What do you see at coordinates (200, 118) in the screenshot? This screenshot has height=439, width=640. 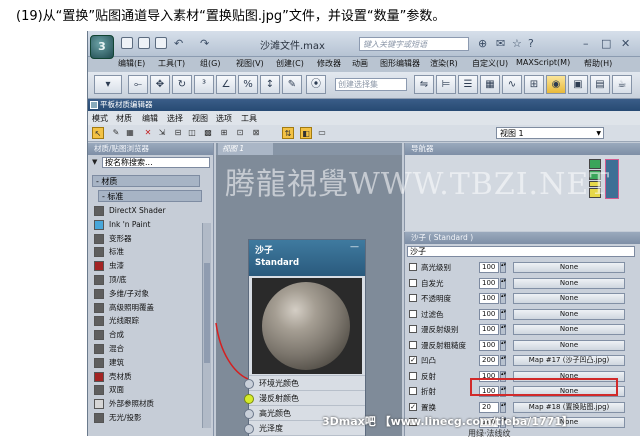 I see `editor-menu-view: 视图` at bounding box center [200, 118].